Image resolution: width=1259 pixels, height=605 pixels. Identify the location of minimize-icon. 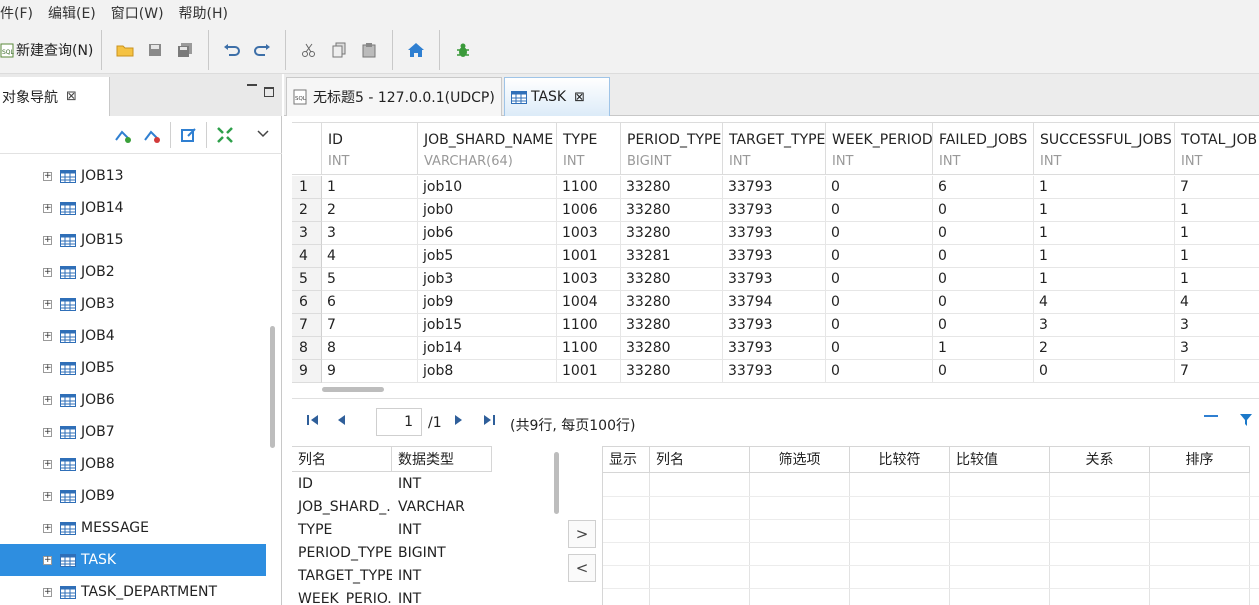
(1211, 416).